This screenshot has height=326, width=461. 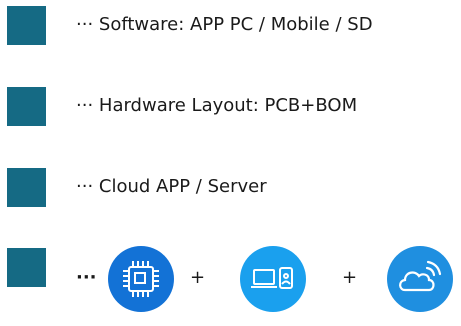 I want to click on list-item-software: ··· Software: APP PC / Mobile / SD, so click(x=230, y=25).